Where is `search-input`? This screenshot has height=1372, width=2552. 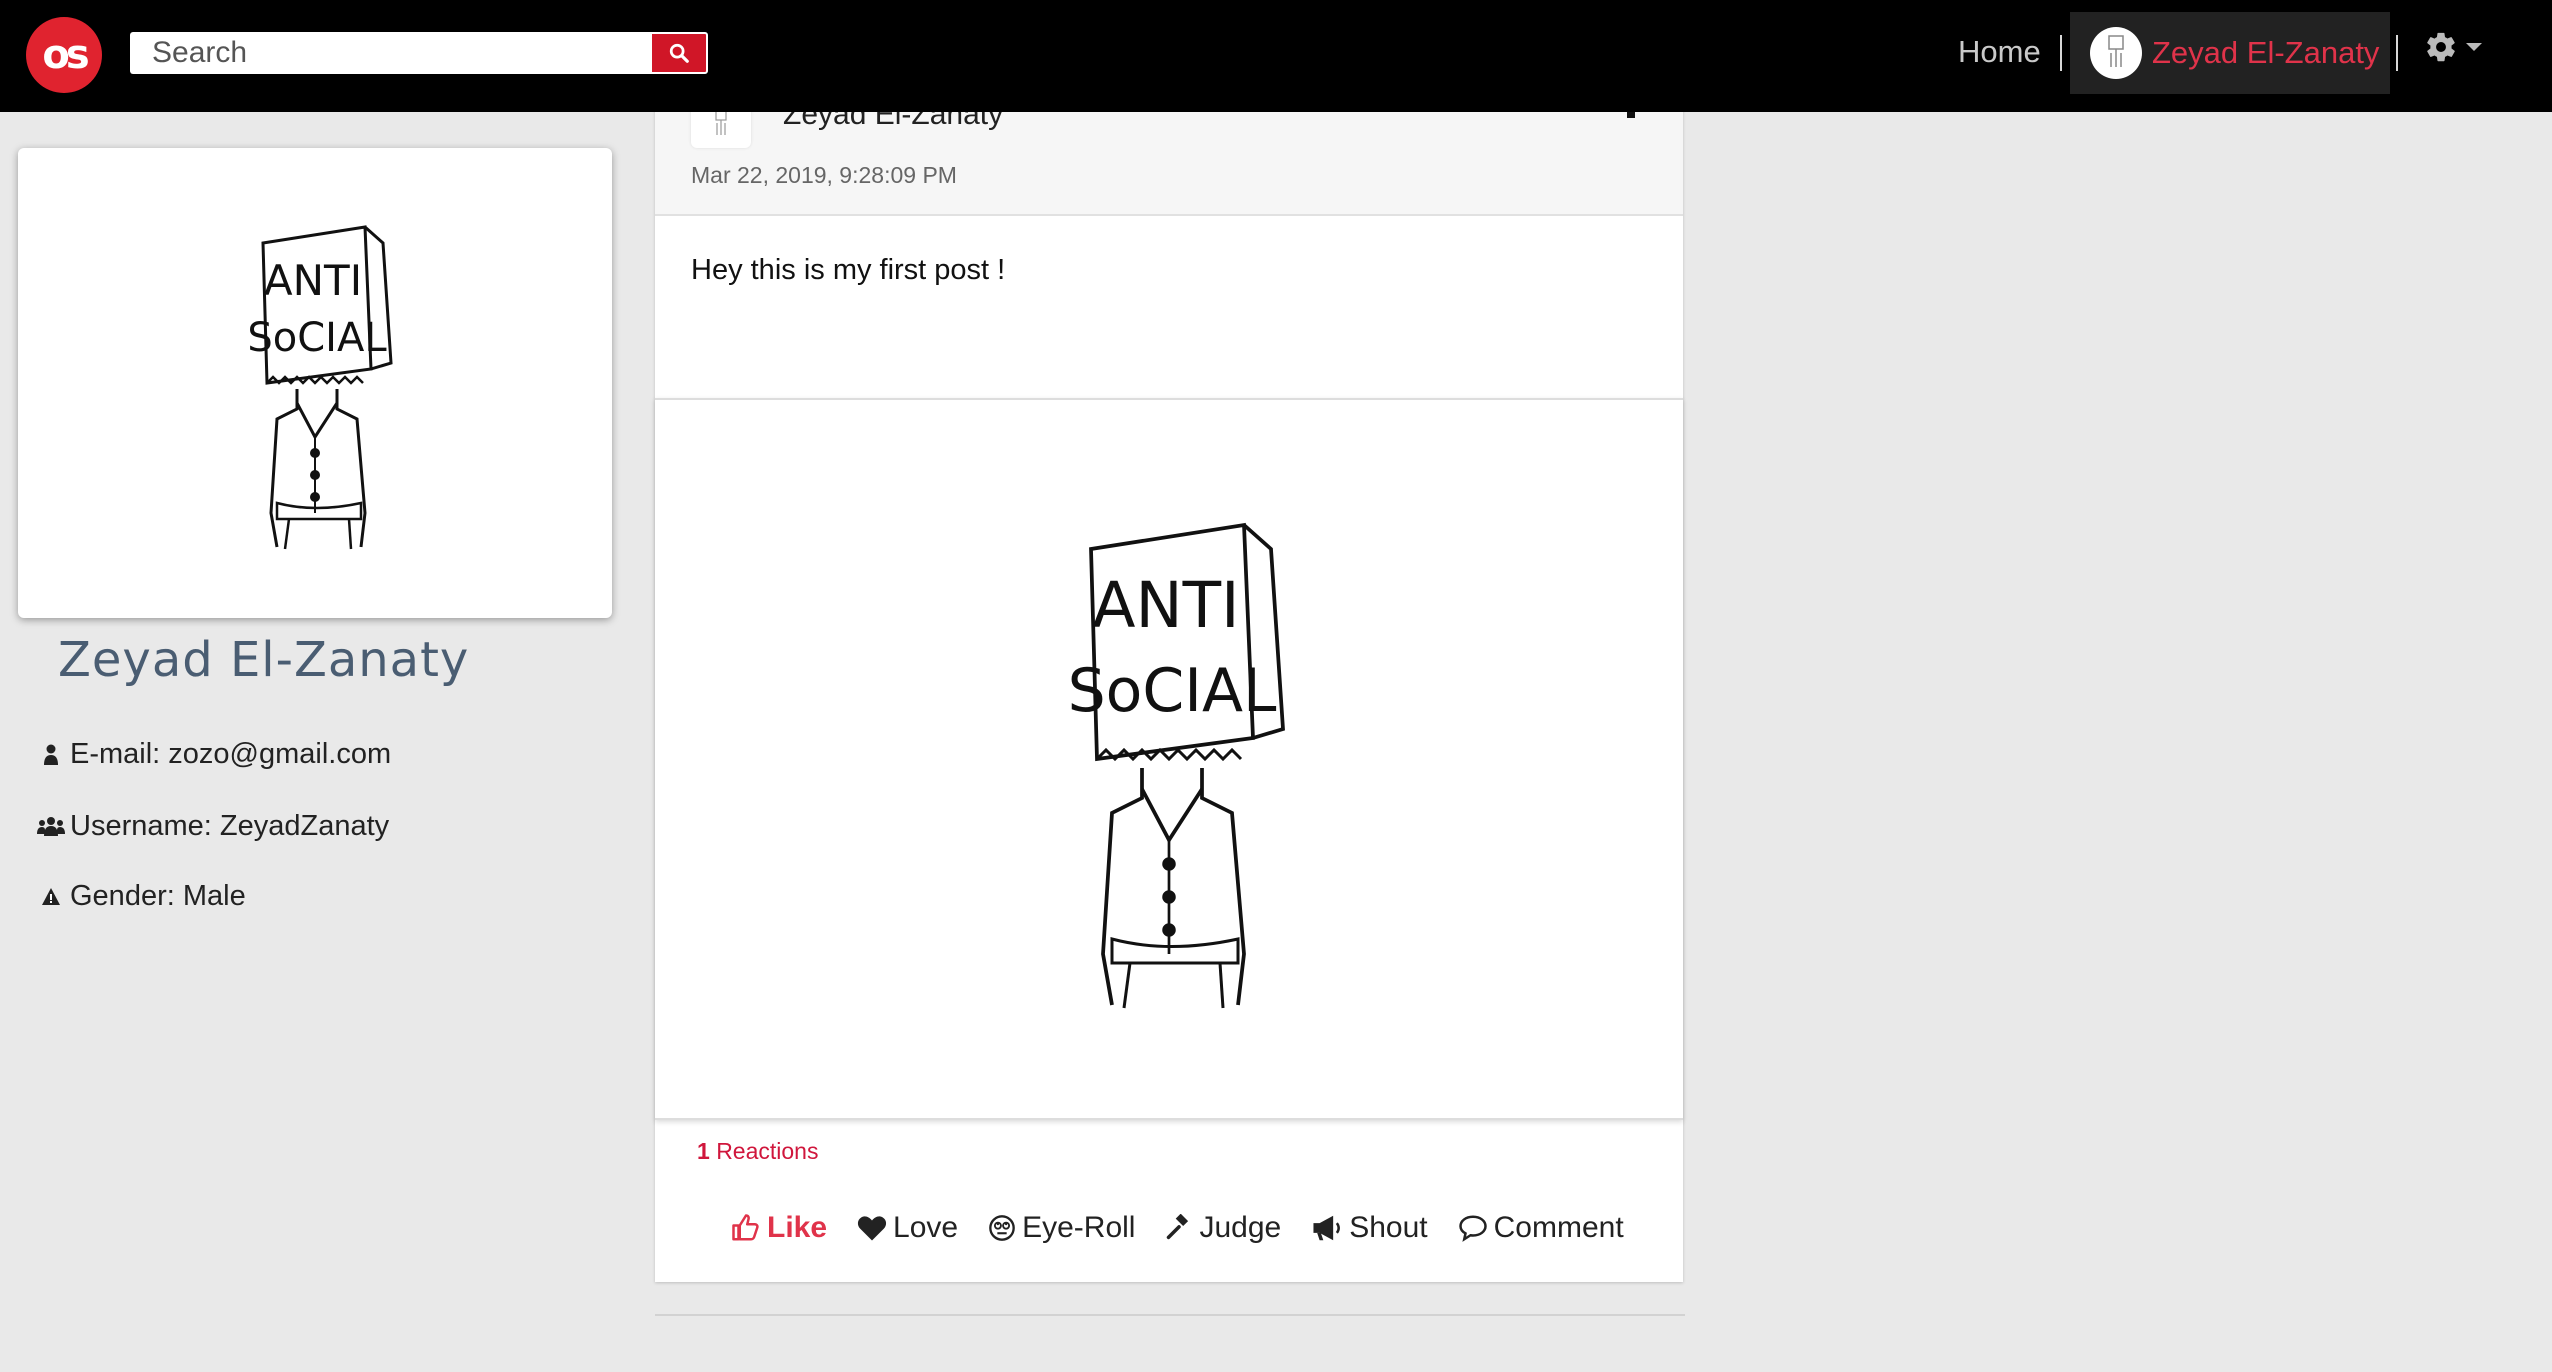
search-input is located at coordinates (390, 53).